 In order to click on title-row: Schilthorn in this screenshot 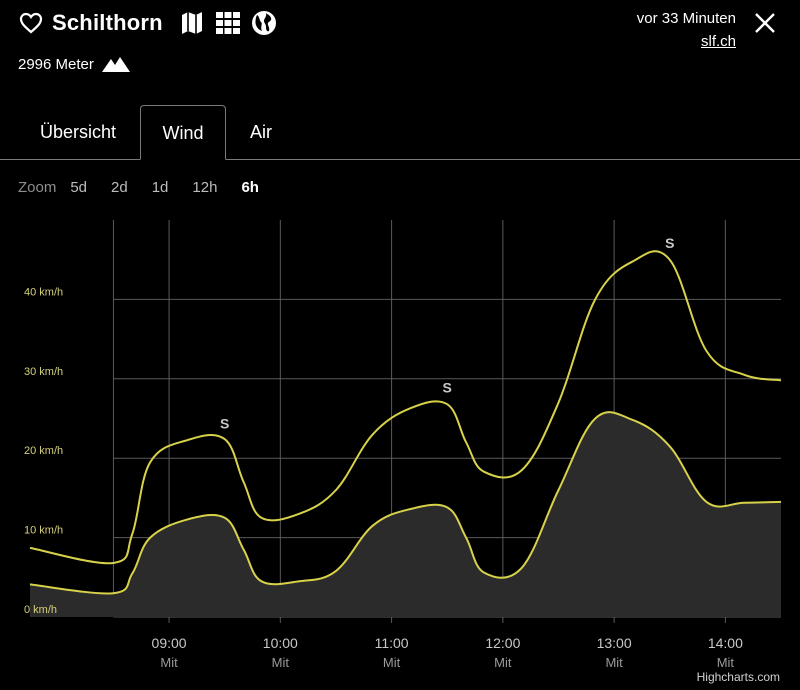, I will do `click(152, 23)`.